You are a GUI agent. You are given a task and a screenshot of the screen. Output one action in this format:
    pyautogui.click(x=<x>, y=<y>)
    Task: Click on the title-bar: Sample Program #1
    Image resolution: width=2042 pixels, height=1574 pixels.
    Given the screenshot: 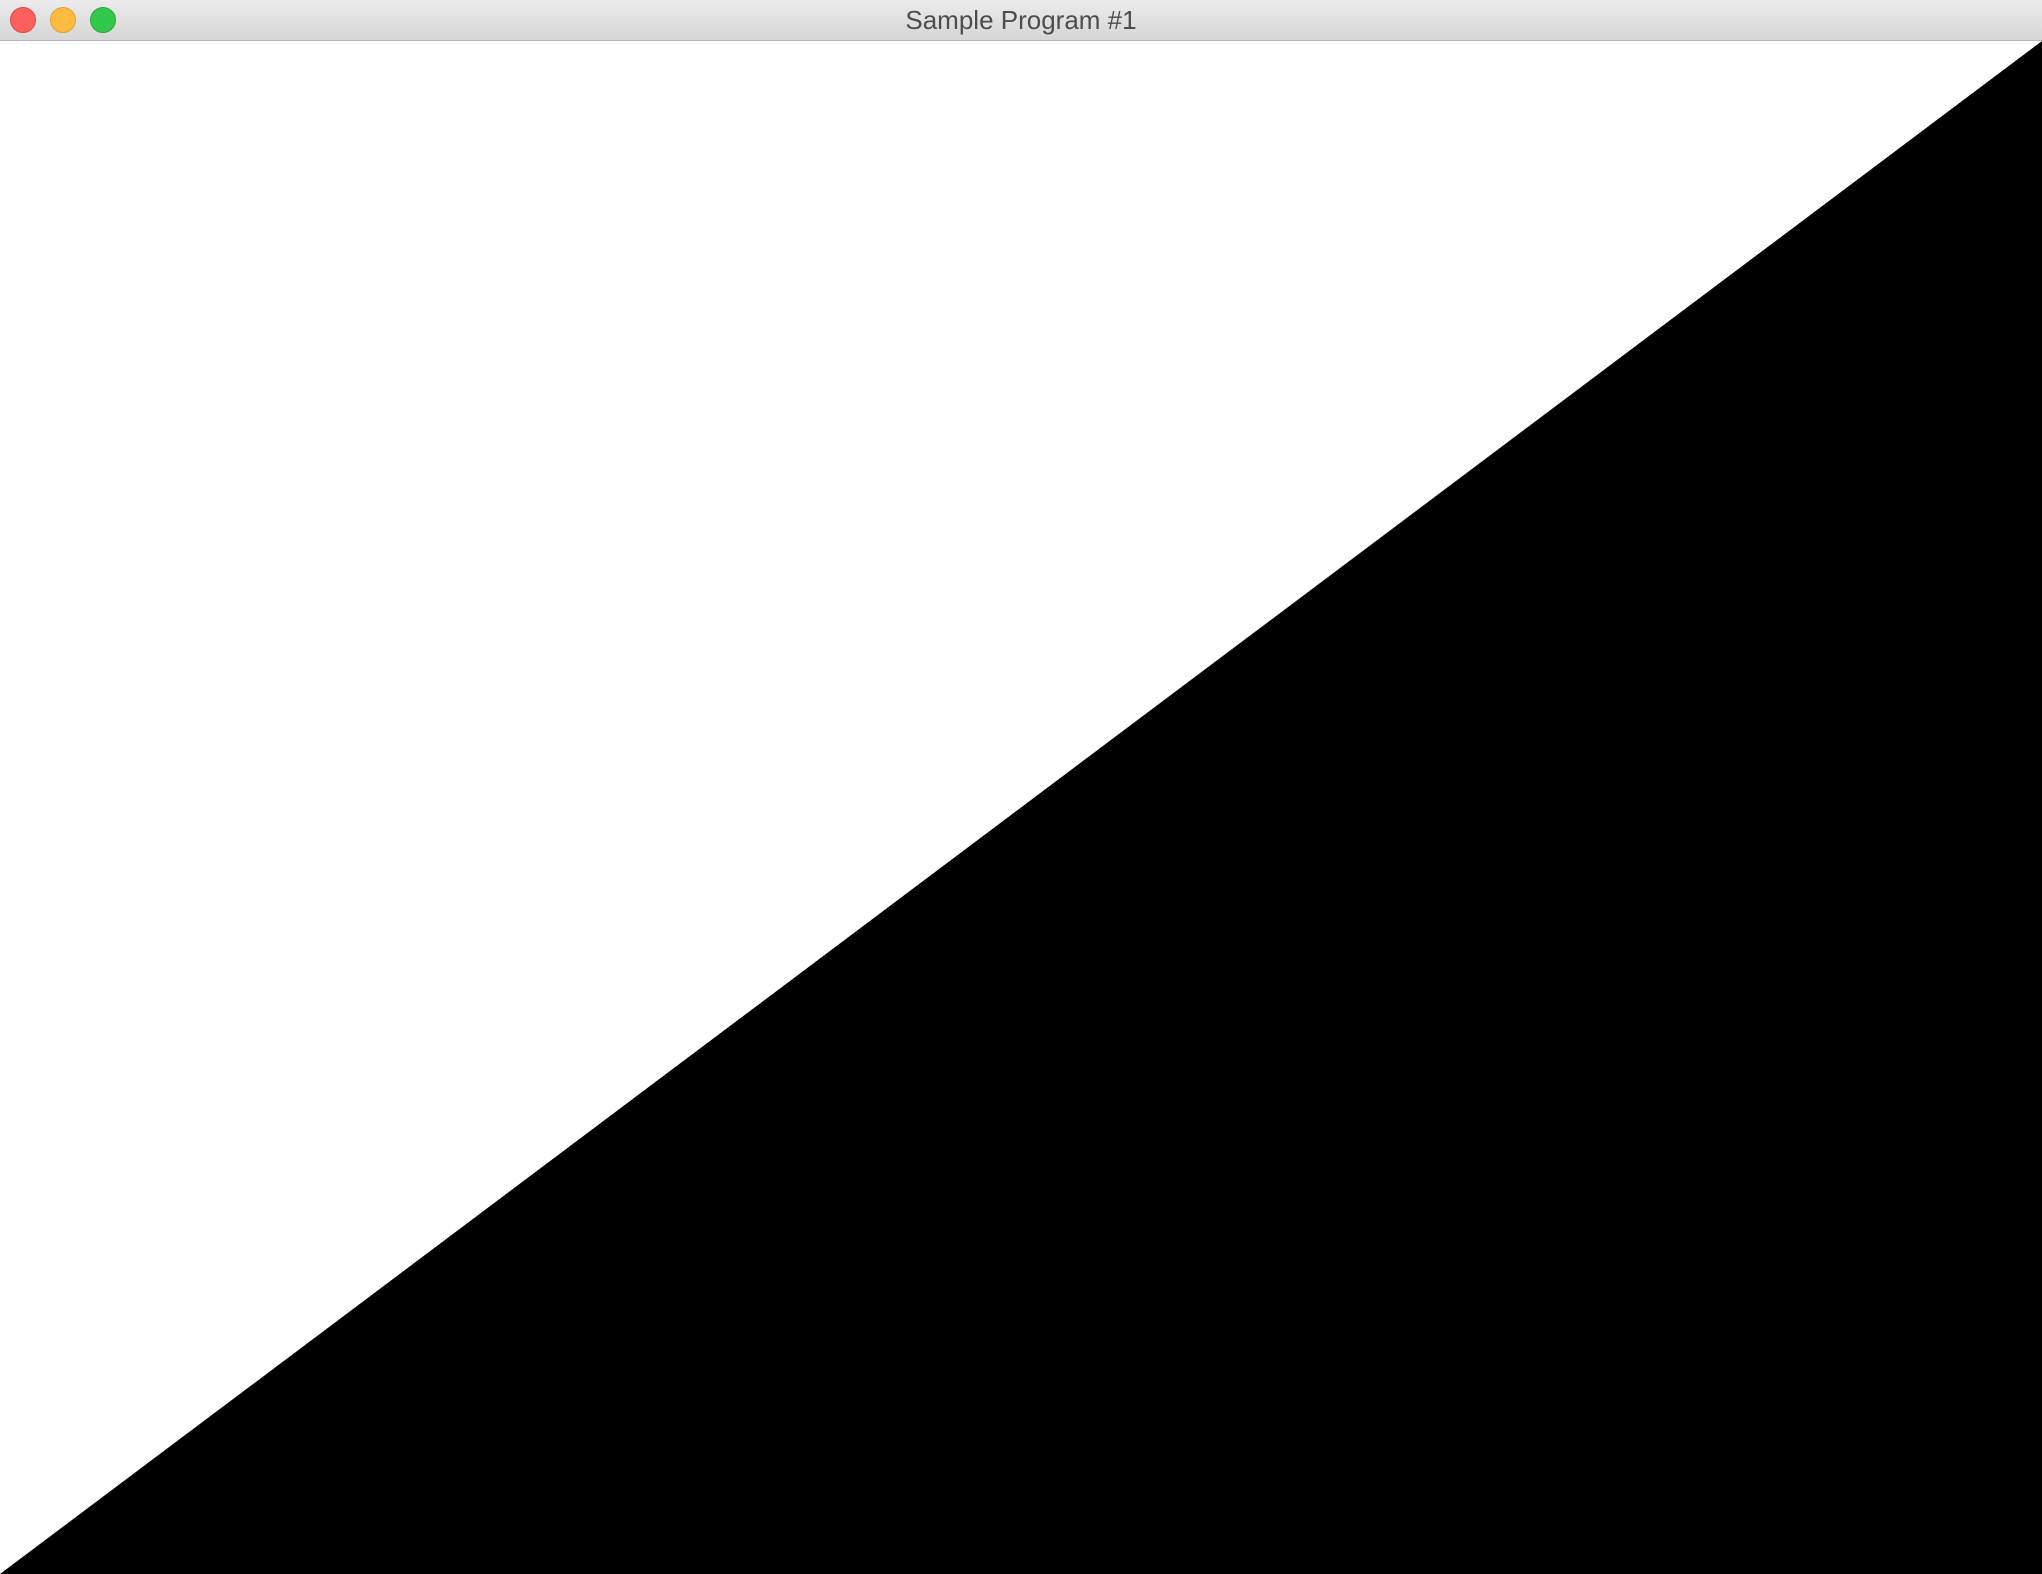 What is the action you would take?
    pyautogui.click(x=1021, y=20)
    